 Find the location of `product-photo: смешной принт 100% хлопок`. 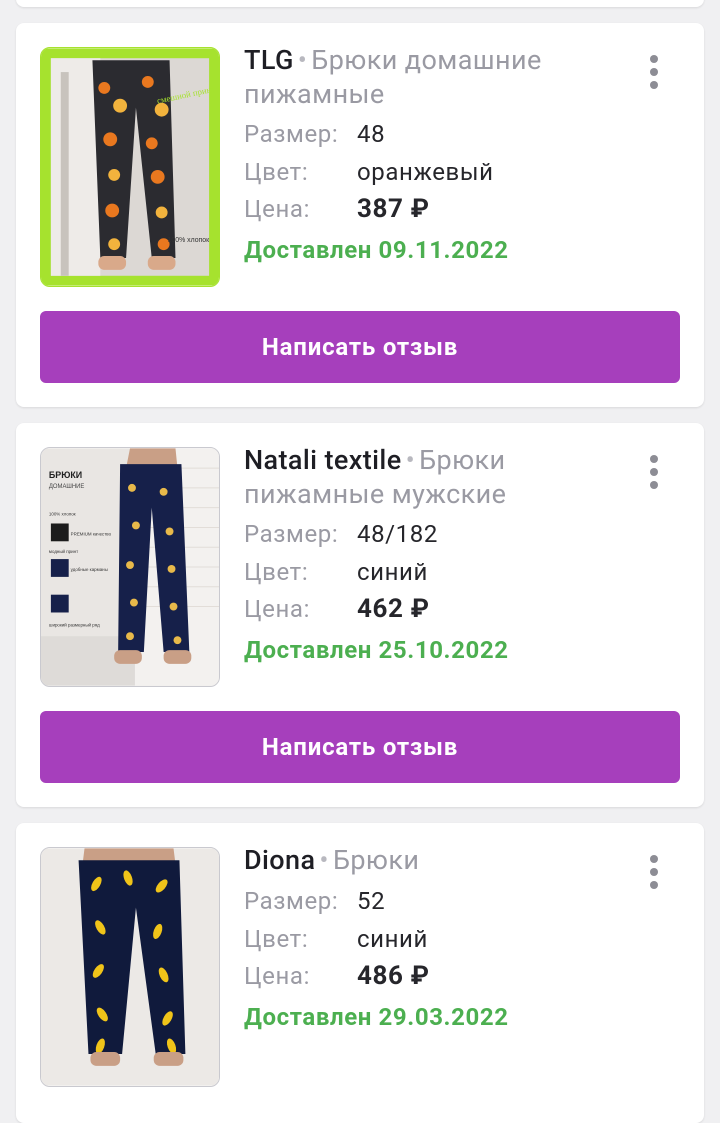

product-photo: смешной принт 100% хлопок is located at coordinates (130, 167).